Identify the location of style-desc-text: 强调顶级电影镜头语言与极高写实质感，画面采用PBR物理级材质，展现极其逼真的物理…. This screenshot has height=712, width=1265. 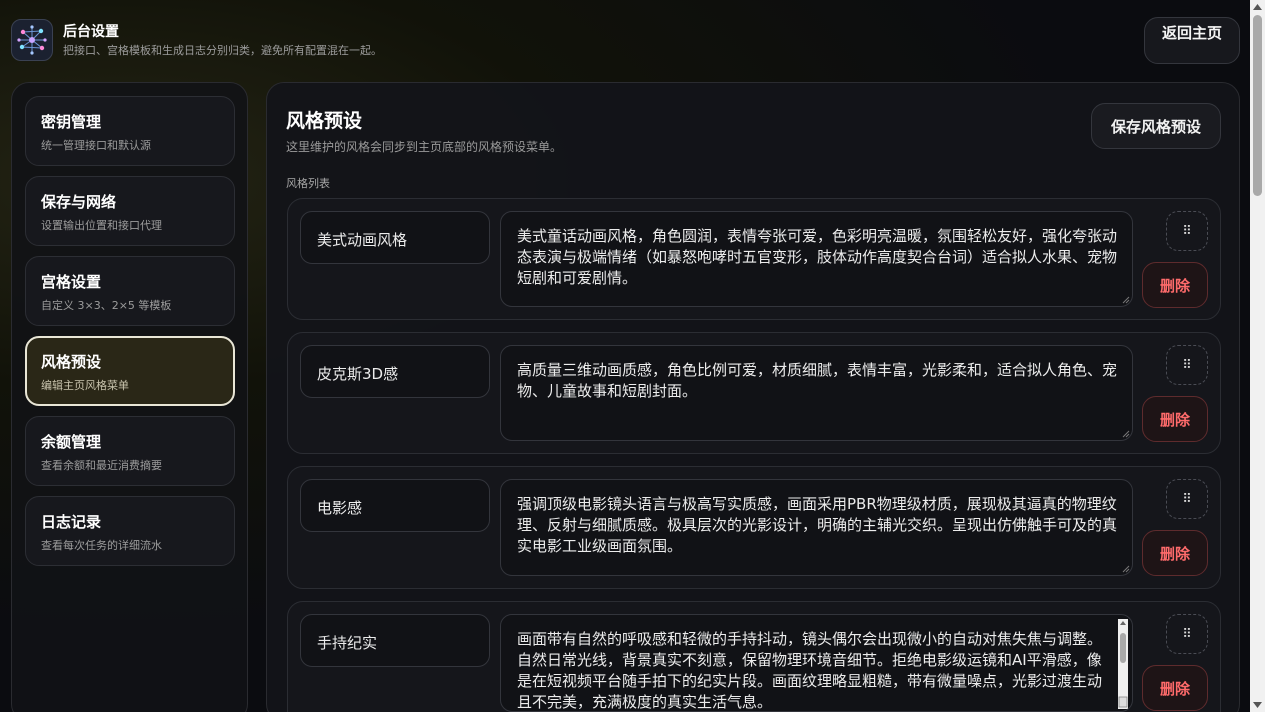
(817, 525).